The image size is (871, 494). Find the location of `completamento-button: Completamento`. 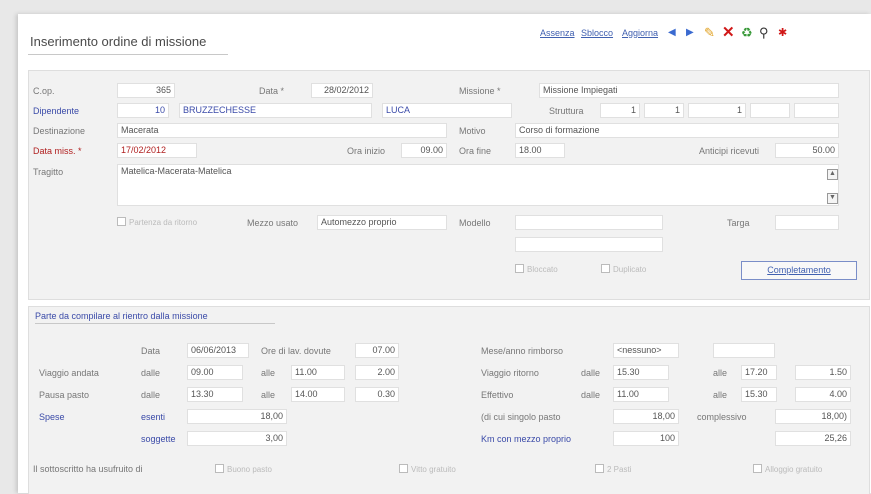

completamento-button: Completamento is located at coordinates (799, 270).